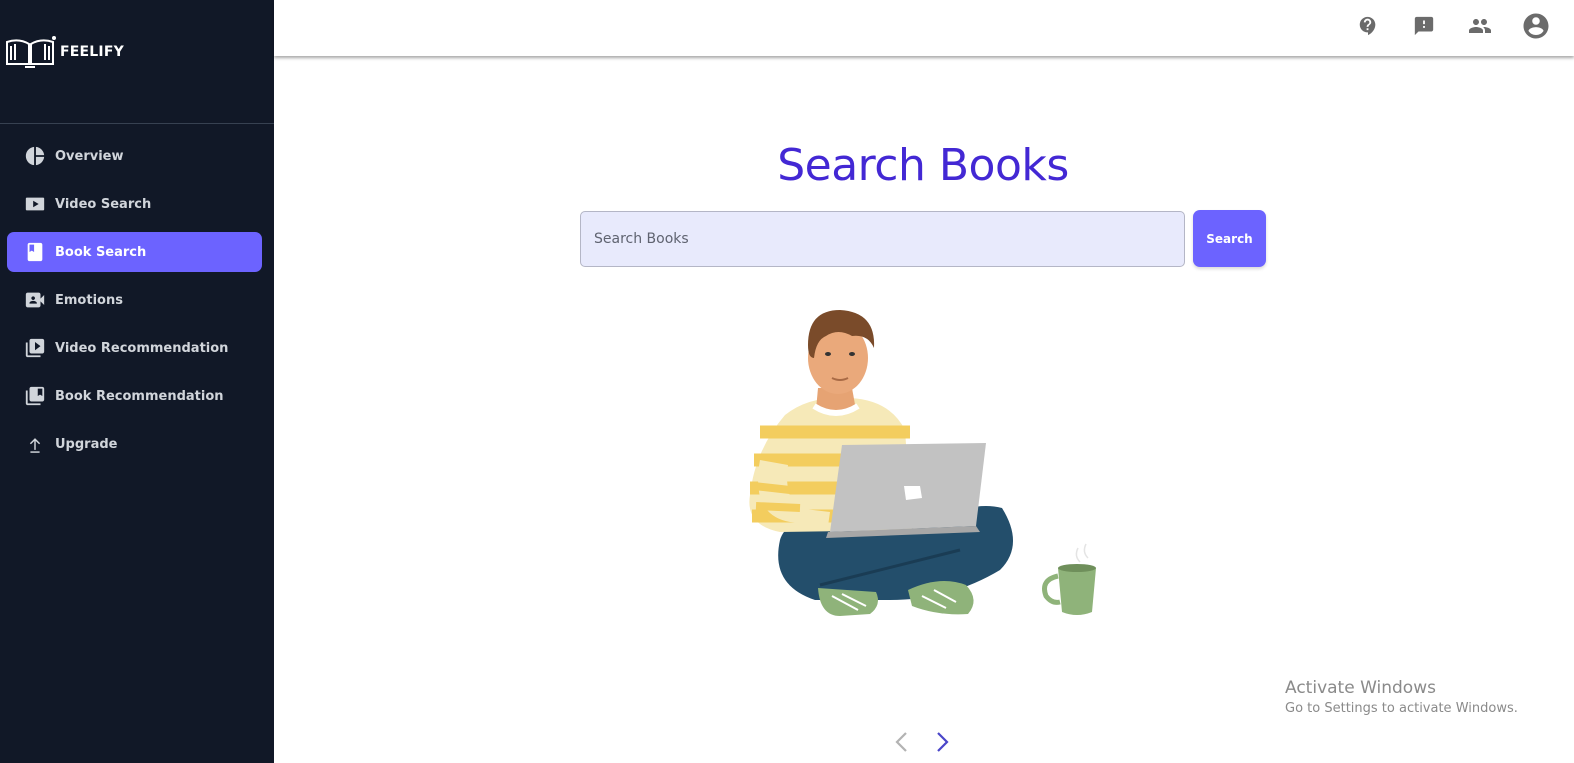 This screenshot has height=763, width=1574. Describe the element at coordinates (35, 396) in the screenshot. I see `library-books-icon` at that location.